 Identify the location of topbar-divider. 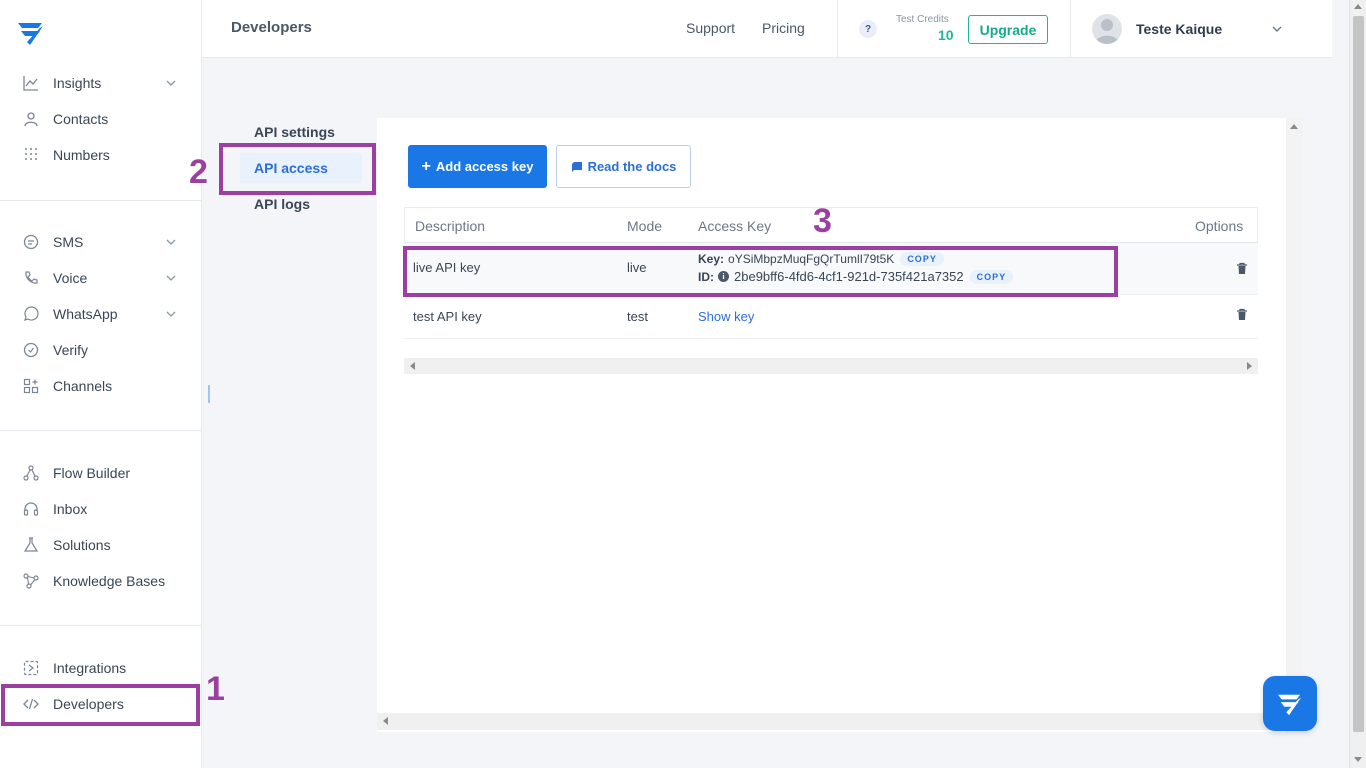
(837, 29).